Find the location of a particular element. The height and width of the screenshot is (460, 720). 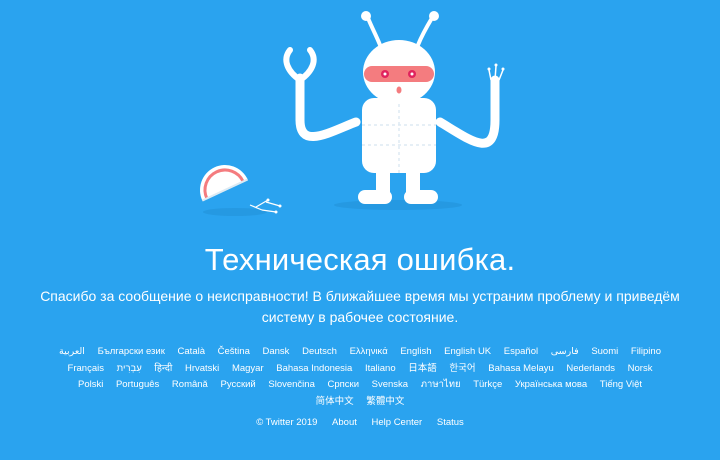

language-link-bulgarian: Български език is located at coordinates (131, 351).